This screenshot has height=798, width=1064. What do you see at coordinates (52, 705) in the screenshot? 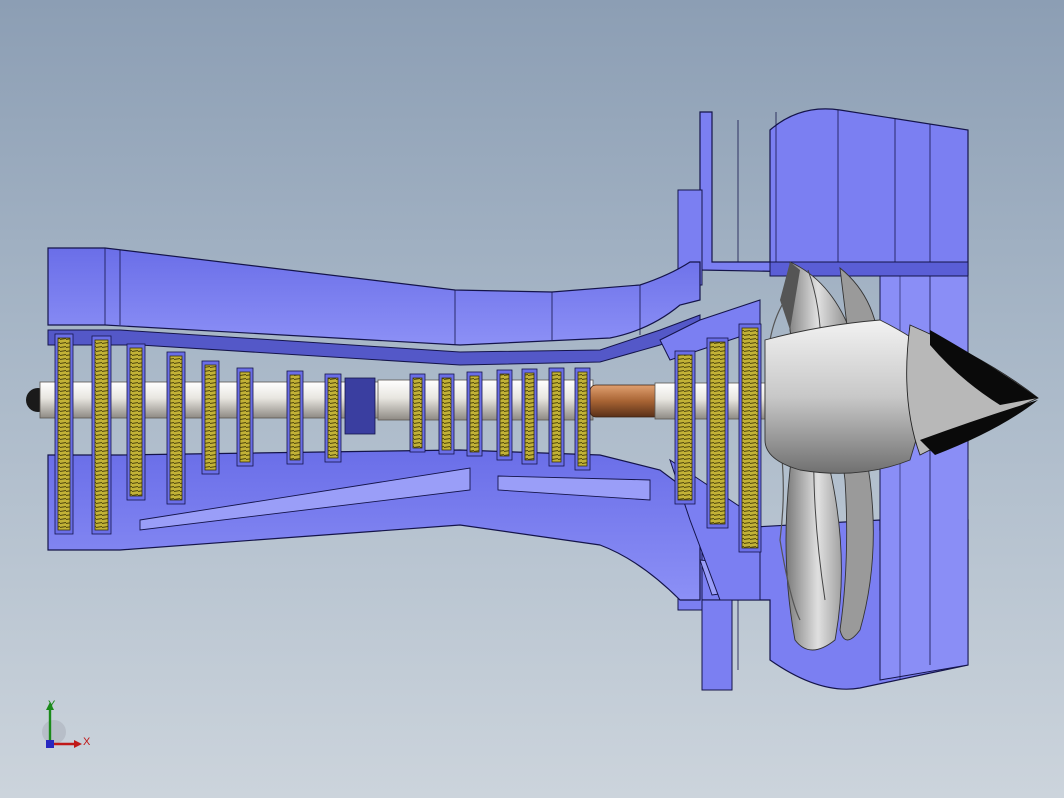
I see `y-axis-label: Y` at bounding box center [52, 705].